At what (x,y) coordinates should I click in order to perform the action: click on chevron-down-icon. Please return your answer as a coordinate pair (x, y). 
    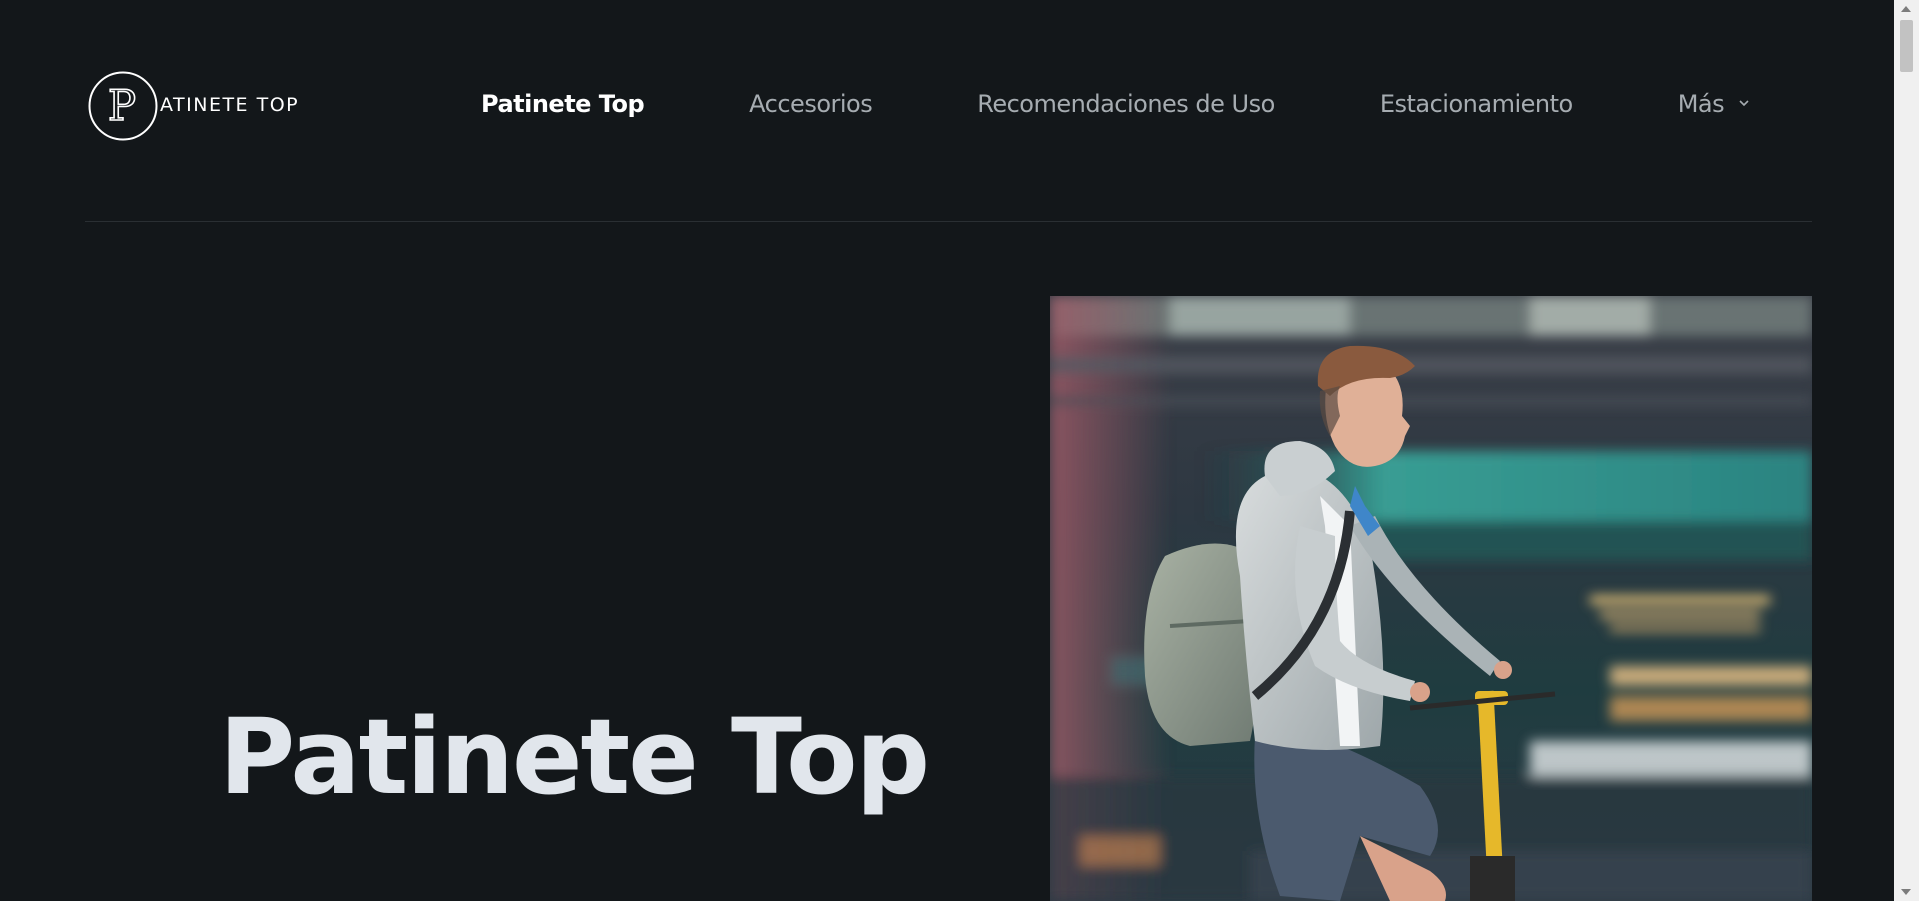
    Looking at the image, I should click on (1744, 102).